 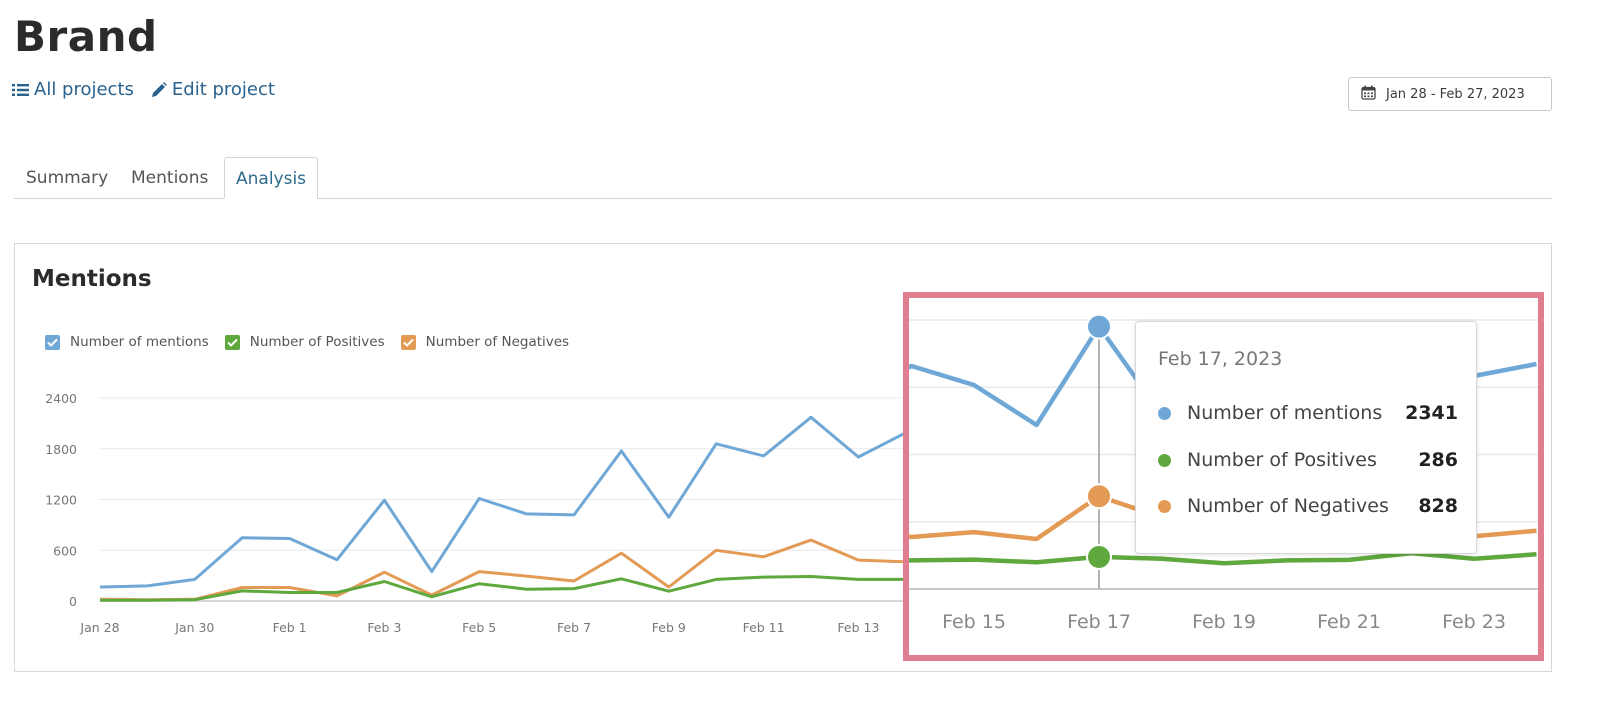 What do you see at coordinates (223, 89) in the screenshot?
I see `edit-project-label: Edit project` at bounding box center [223, 89].